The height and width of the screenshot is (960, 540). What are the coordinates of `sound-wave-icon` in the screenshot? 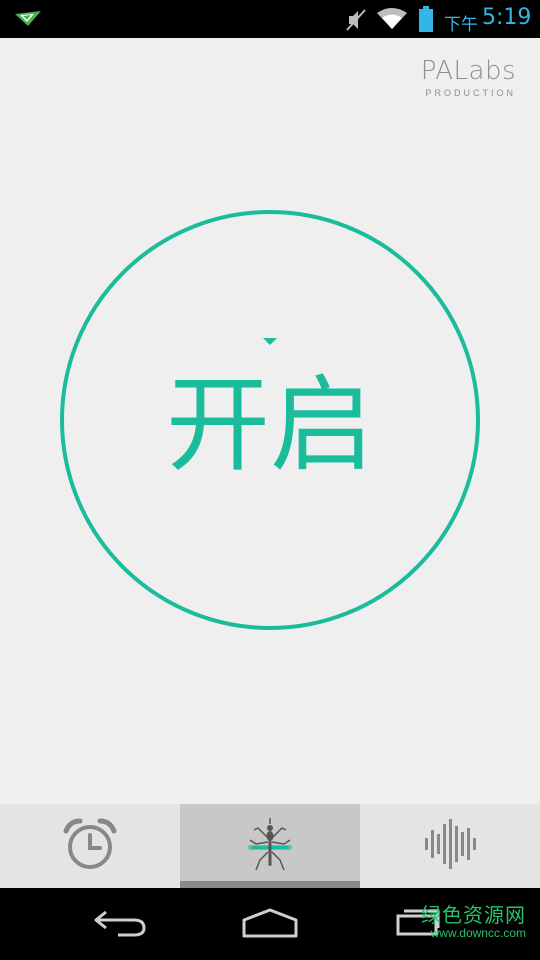 It's located at (450, 846).